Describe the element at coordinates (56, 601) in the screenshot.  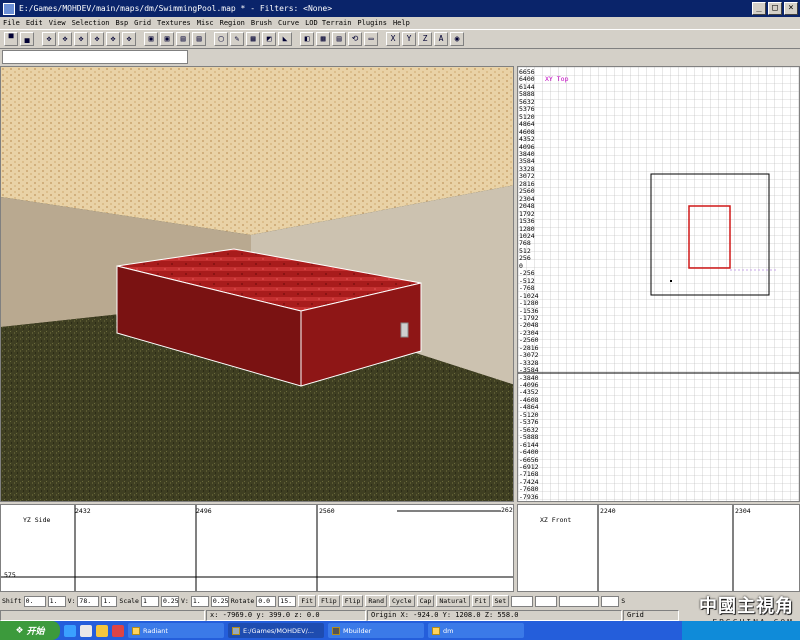
I see `shift-step-input: 1.` at that location.